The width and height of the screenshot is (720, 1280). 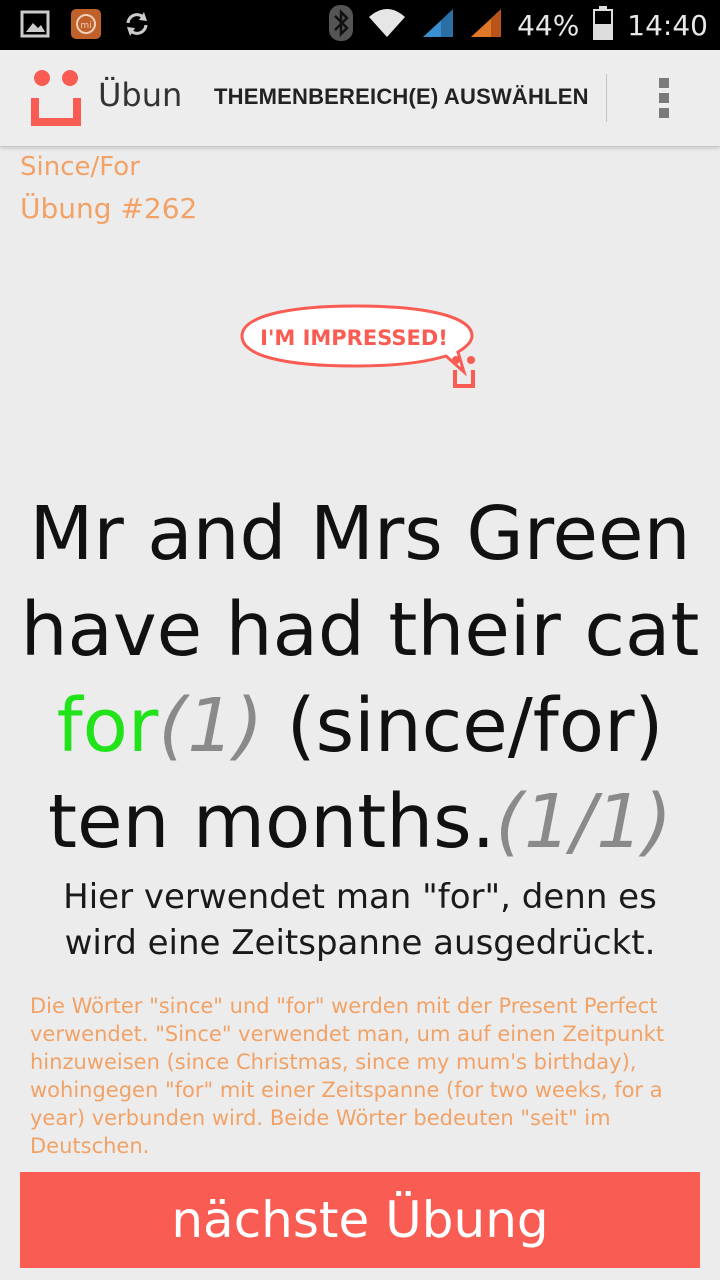 What do you see at coordinates (341, 25) in the screenshot?
I see `bluetooth-icon` at bounding box center [341, 25].